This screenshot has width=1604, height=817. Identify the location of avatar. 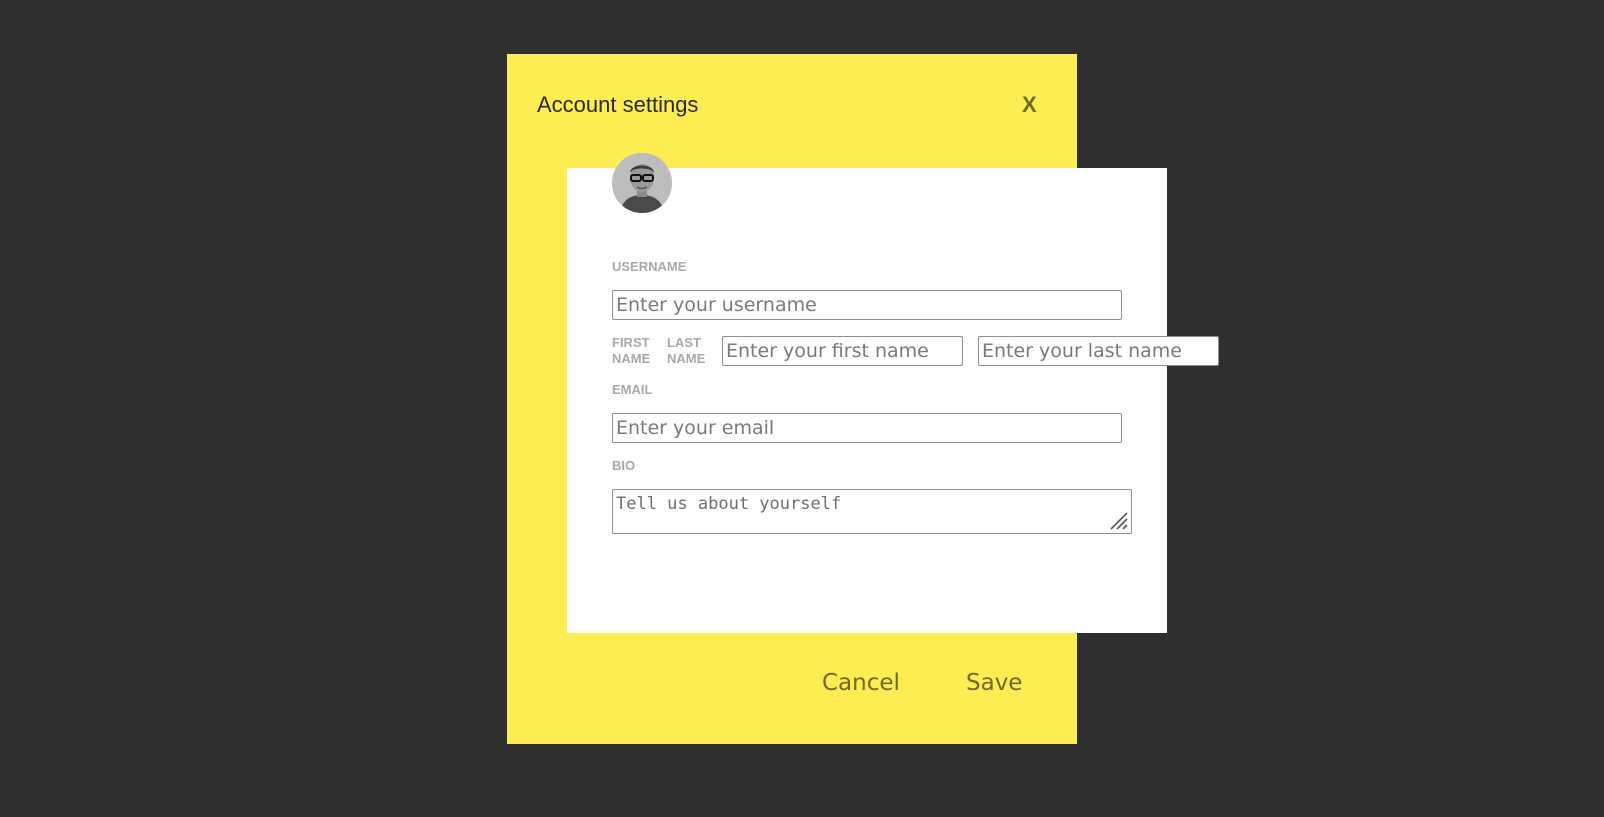
(642, 183).